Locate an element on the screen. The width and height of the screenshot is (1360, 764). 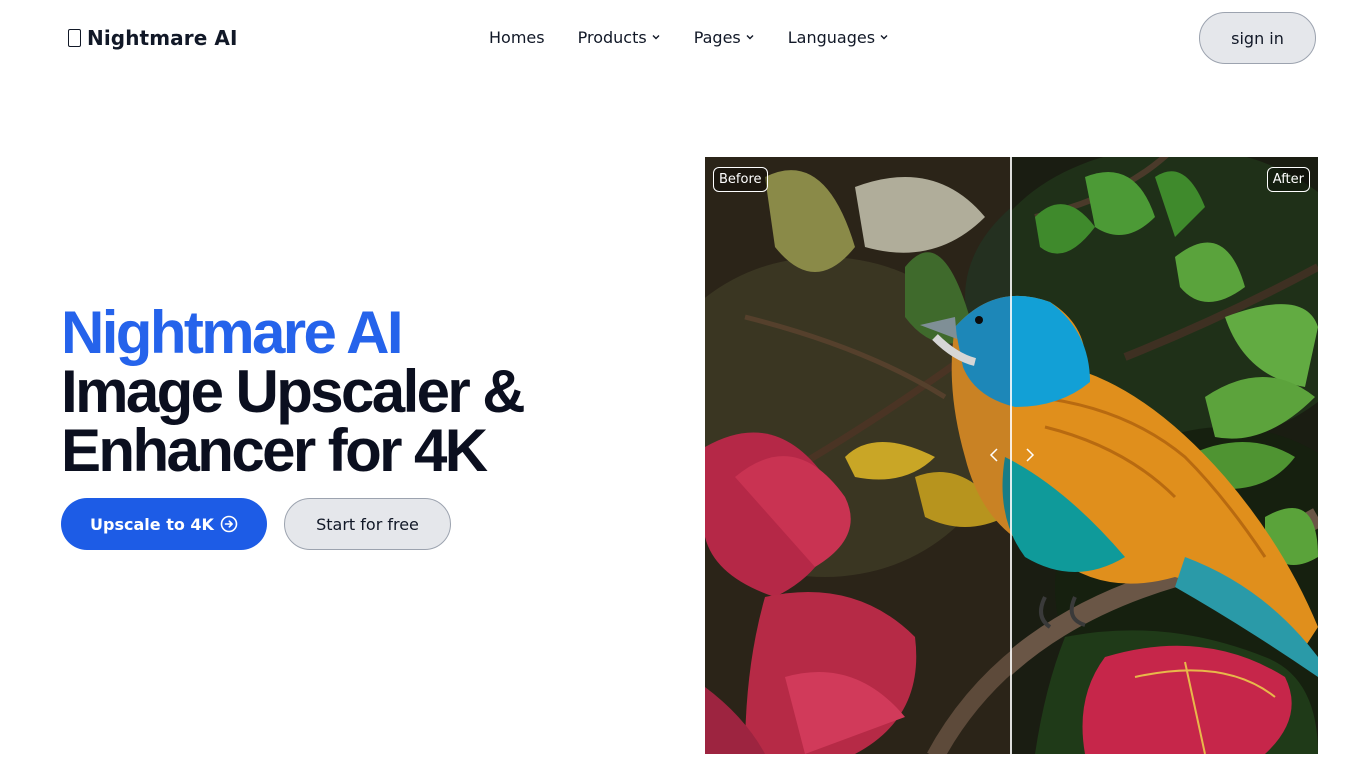
nav-item-products: Products is located at coordinates (619, 37).